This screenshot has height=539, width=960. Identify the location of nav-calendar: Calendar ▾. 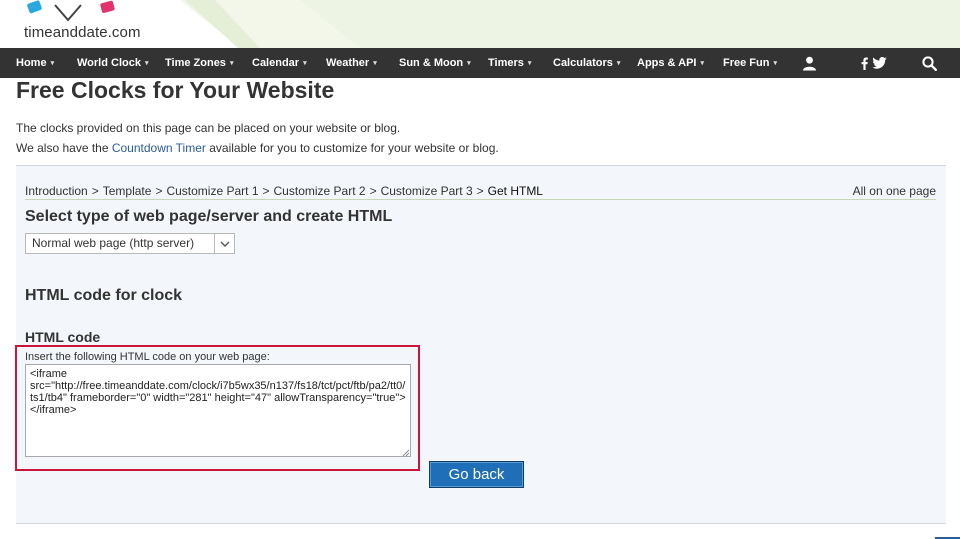
(279, 63).